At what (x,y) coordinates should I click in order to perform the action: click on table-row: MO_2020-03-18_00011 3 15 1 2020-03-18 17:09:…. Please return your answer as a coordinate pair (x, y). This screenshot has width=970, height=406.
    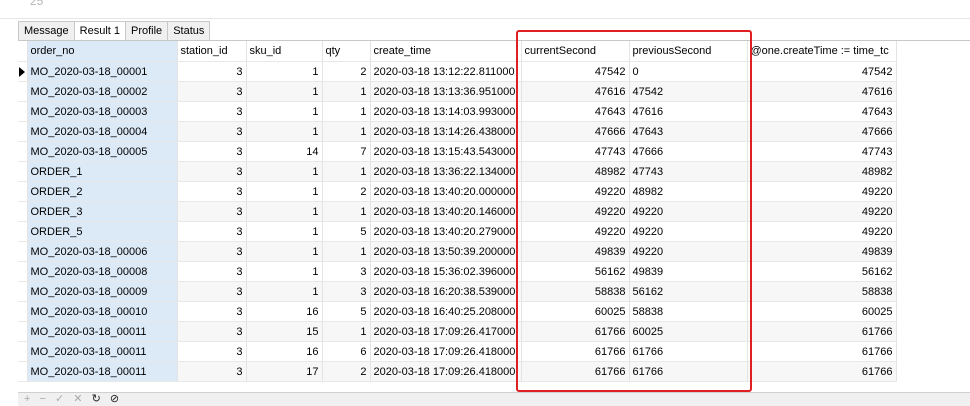
    Looking at the image, I should click on (457, 331).